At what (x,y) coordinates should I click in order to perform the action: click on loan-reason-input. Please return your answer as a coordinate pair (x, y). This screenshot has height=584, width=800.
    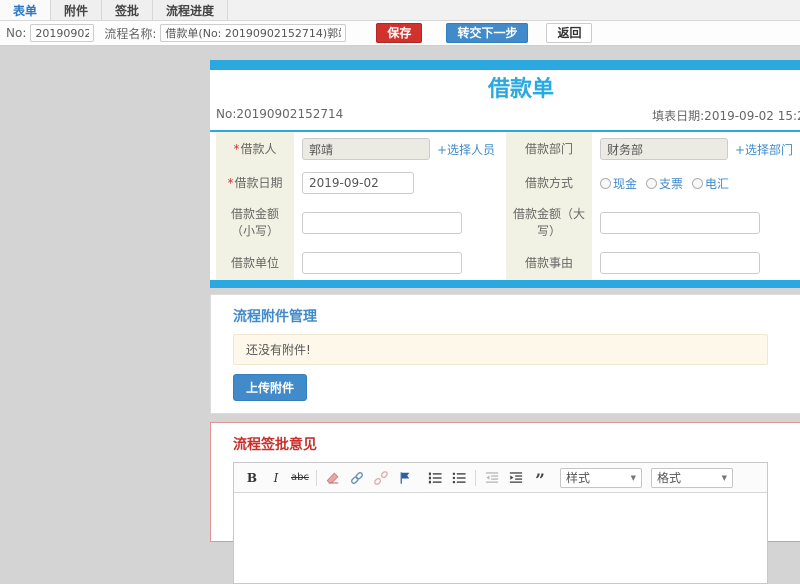
    Looking at the image, I should click on (680, 263).